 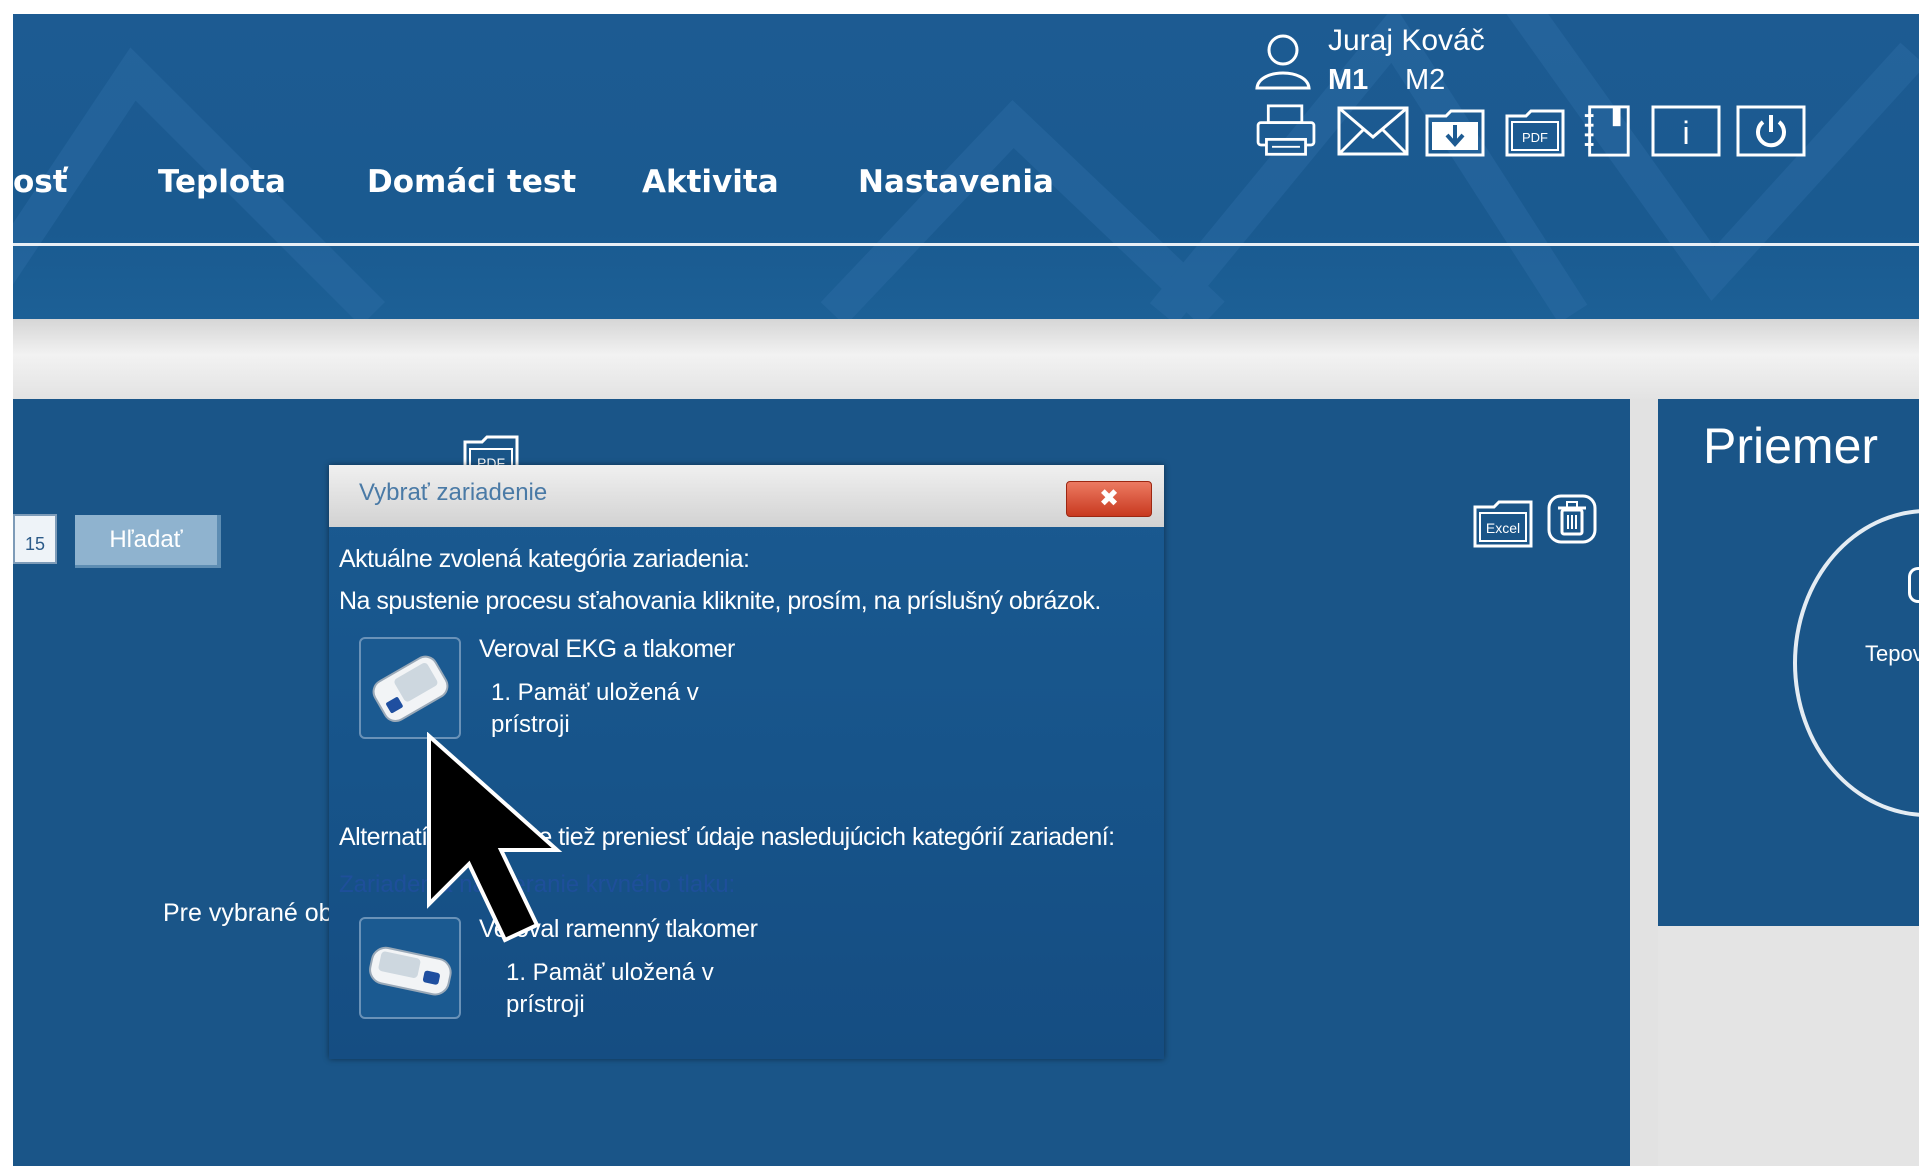 I want to click on user-icon, so click(x=1283, y=60).